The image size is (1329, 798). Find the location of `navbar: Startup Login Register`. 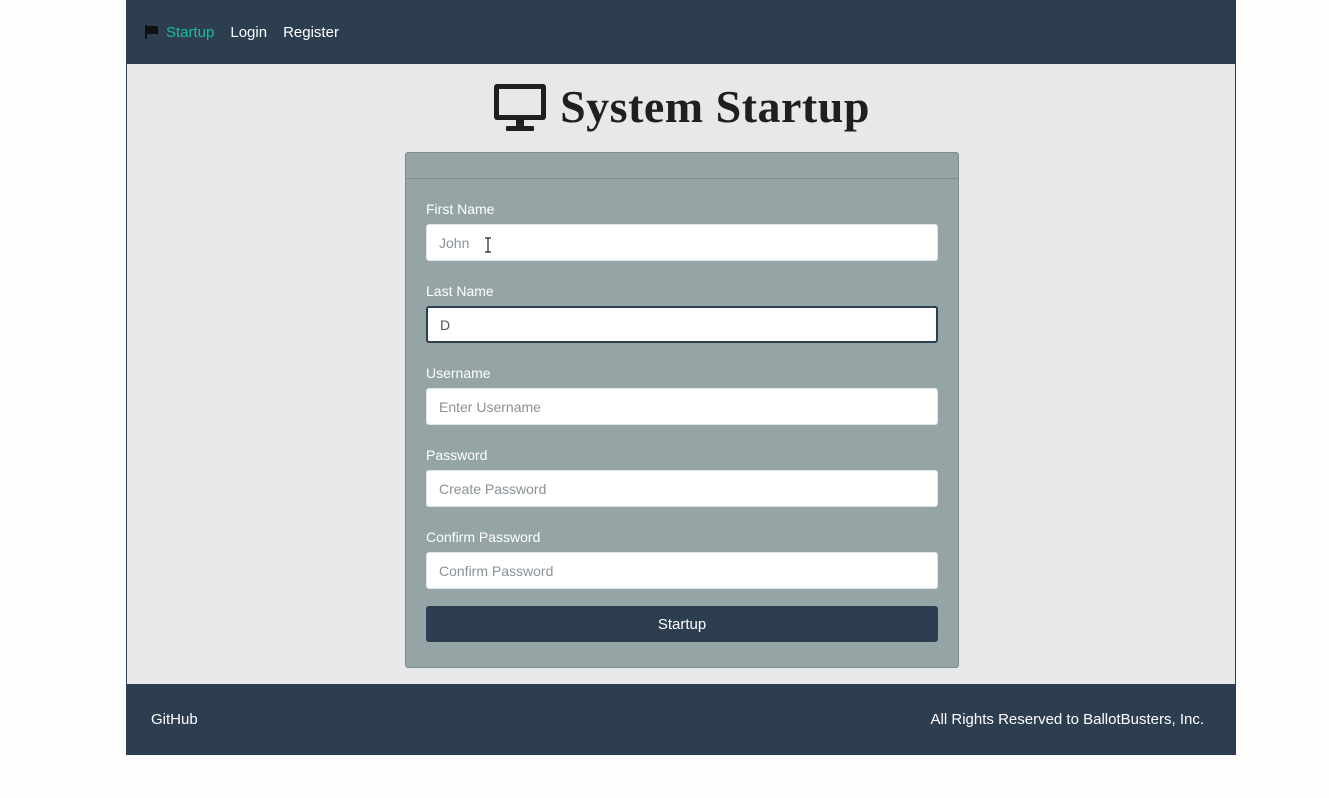

navbar: Startup Login Register is located at coordinates (681, 32).